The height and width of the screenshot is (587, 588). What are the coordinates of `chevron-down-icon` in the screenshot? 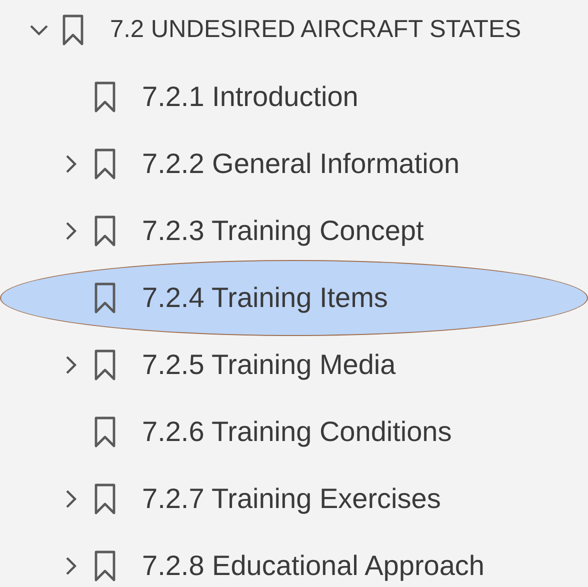 It's located at (39, 30).